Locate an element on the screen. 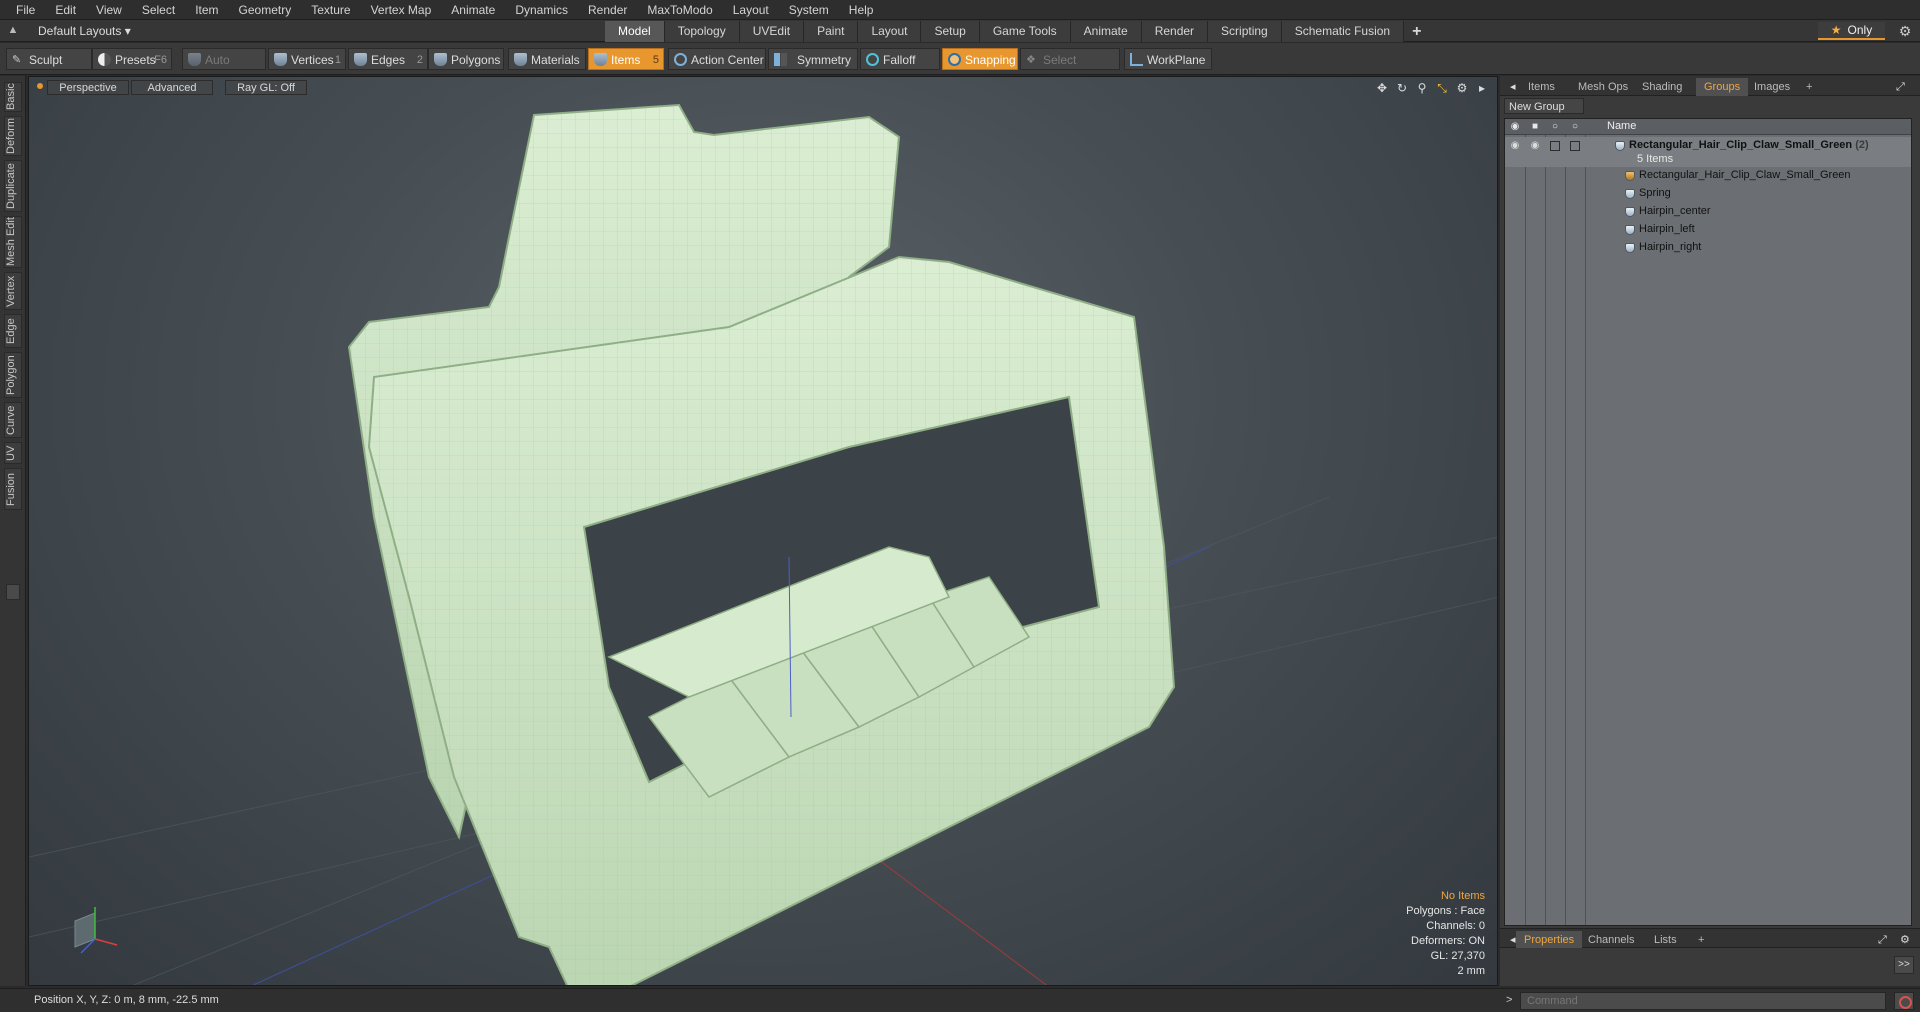  menu-maxtomodo: MaxToModo is located at coordinates (679, 10).